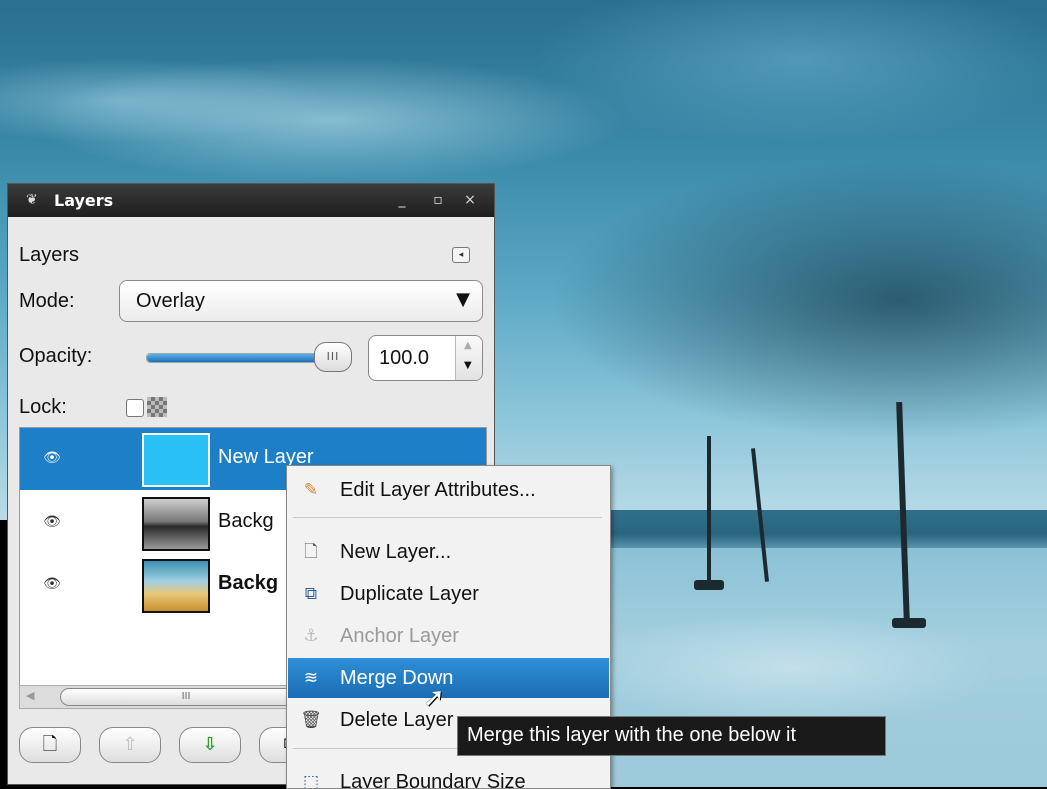 Image resolution: width=1047 pixels, height=789 pixels. I want to click on anchor-icon: ⚓, so click(311, 636).